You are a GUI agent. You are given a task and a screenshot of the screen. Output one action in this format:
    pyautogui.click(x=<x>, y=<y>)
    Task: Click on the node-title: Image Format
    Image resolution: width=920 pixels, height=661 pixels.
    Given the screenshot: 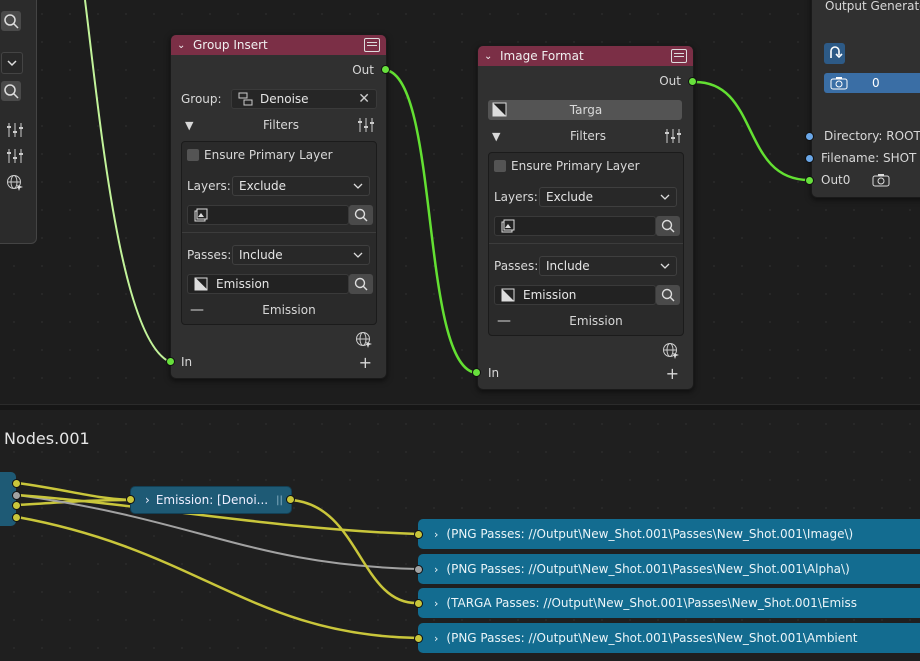 What is the action you would take?
    pyautogui.click(x=542, y=56)
    